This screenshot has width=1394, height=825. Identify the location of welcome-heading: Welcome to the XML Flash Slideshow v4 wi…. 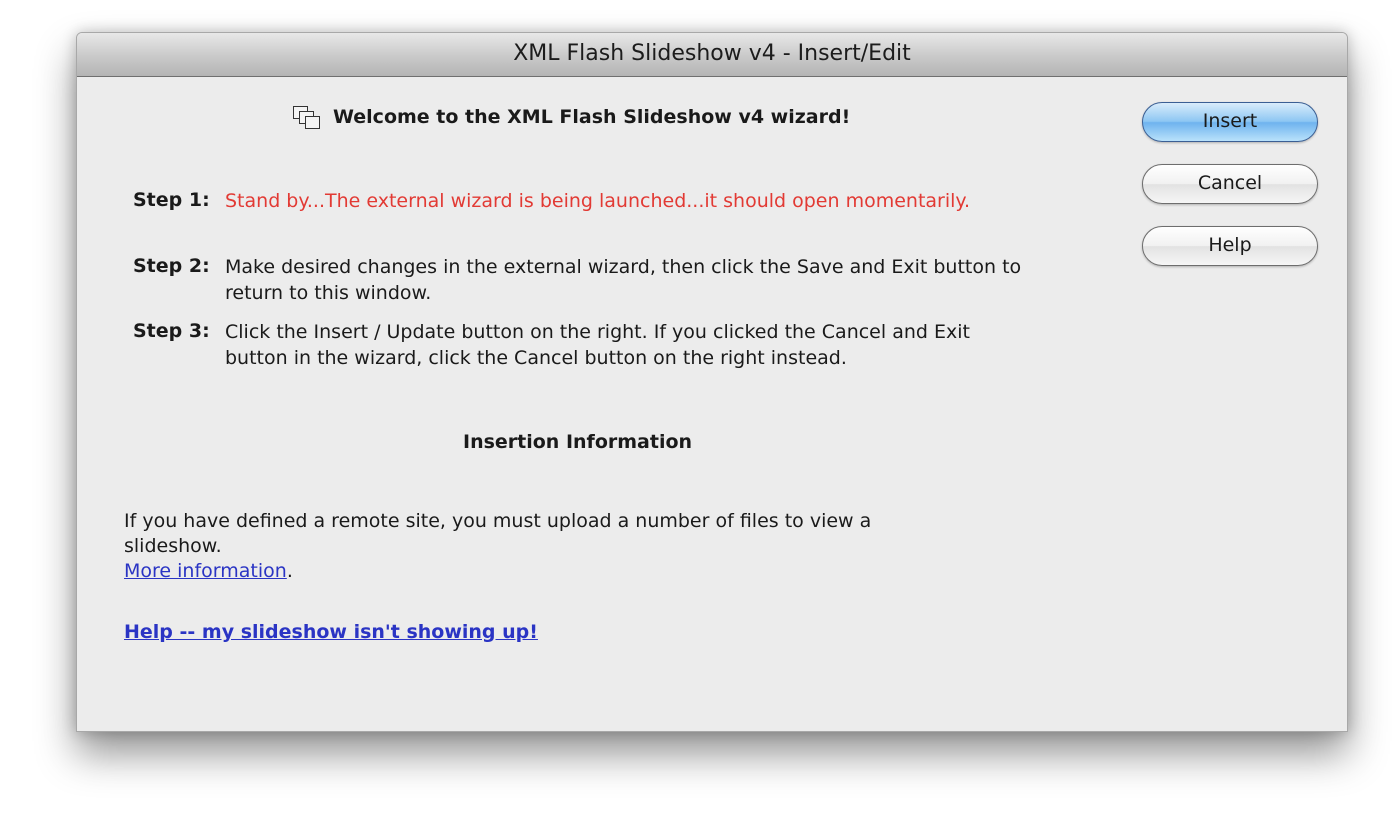
(572, 117).